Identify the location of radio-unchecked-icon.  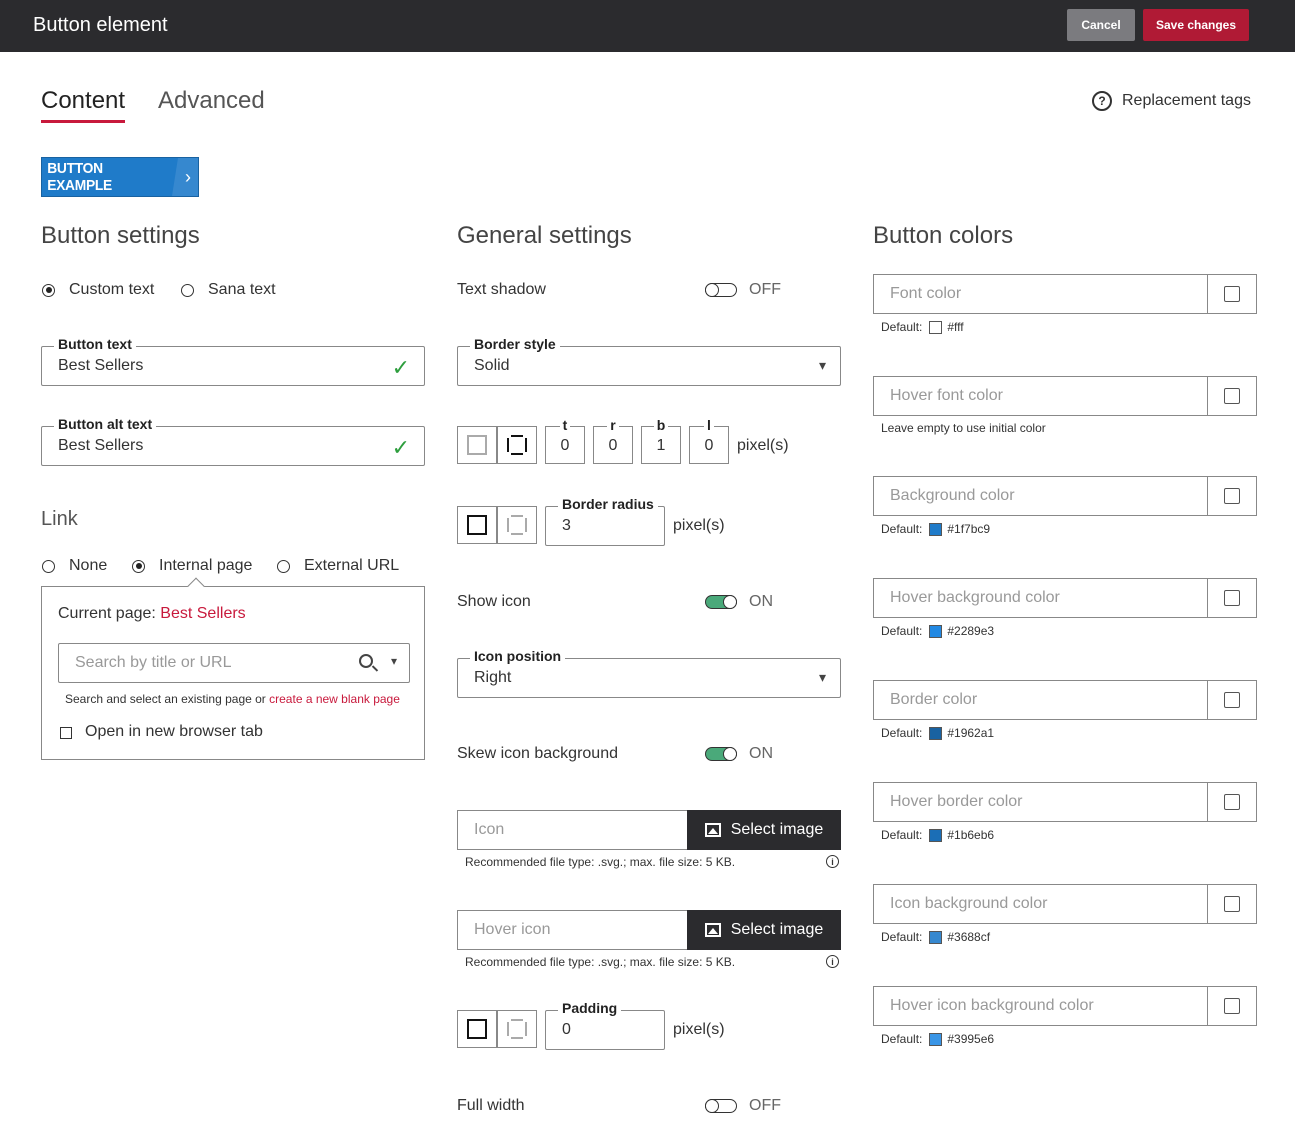
(187, 290).